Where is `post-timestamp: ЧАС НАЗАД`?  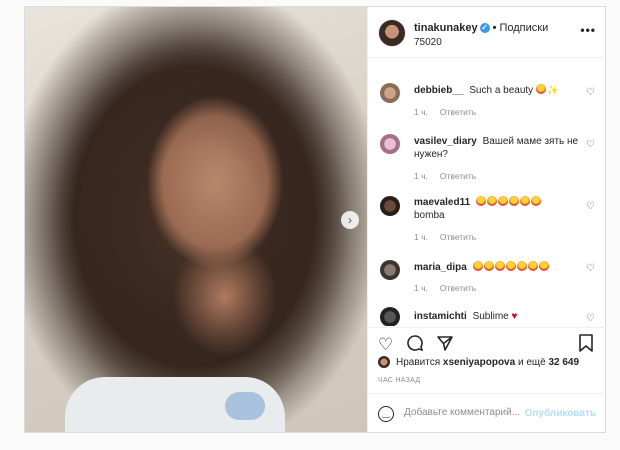 post-timestamp: ЧАС НАЗАД is located at coordinates (399, 380).